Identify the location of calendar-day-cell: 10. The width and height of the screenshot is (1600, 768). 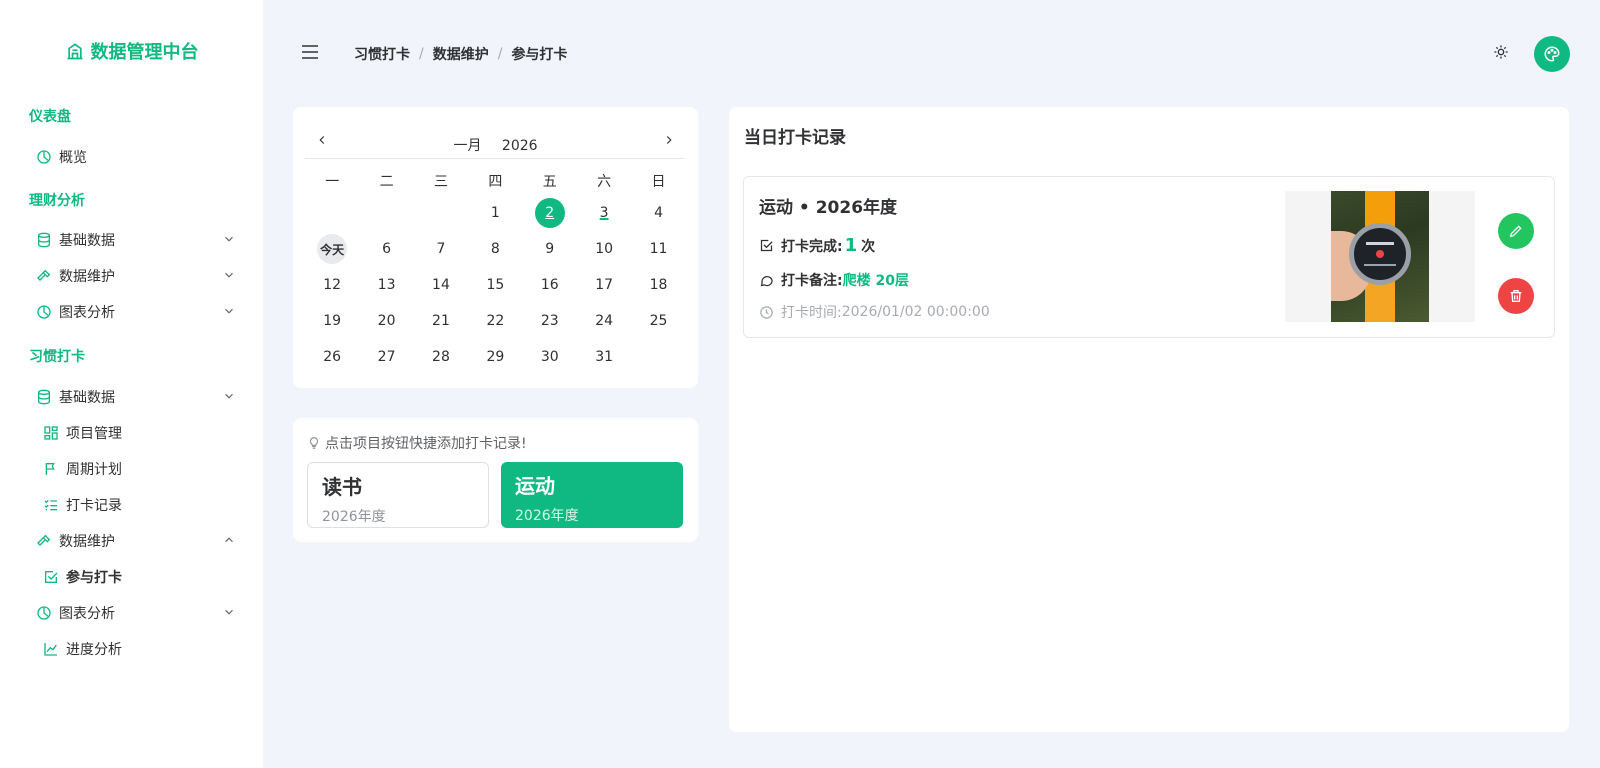
(604, 249).